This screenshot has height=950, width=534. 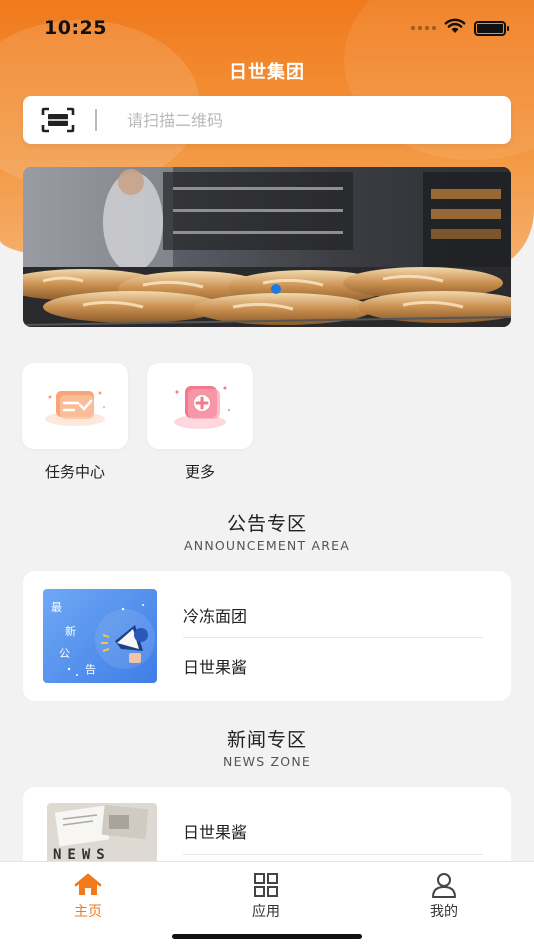 I want to click on wifi-icon, so click(x=455, y=28).